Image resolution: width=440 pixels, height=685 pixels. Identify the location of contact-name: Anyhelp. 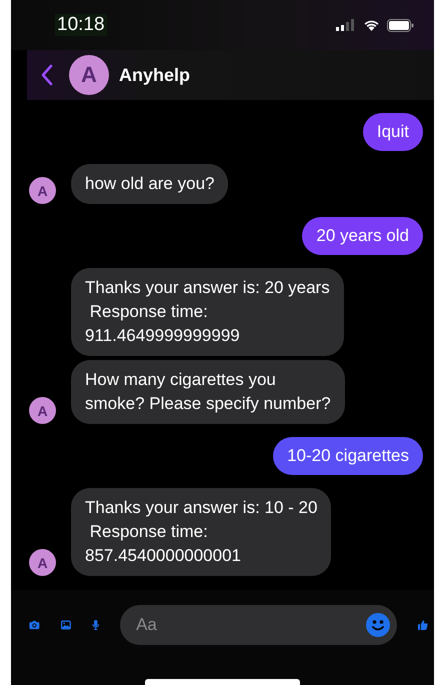
(154, 75).